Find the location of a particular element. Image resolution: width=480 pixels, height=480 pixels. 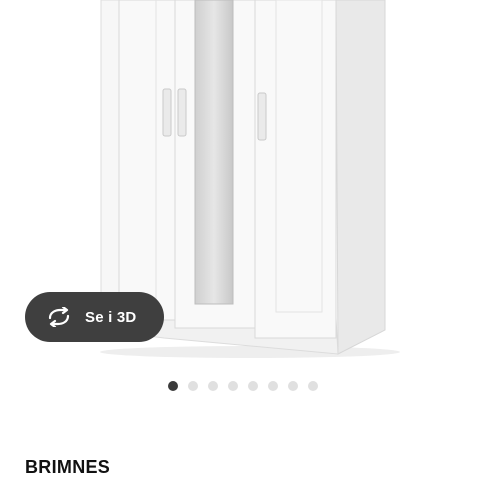

view-in-3d-button: Se i 3D is located at coordinates (94, 317).